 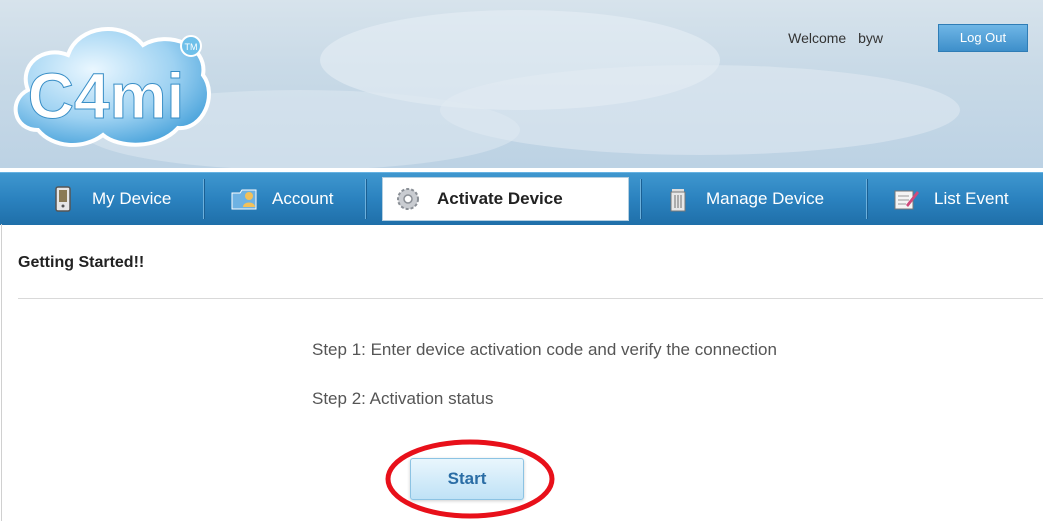 I want to click on nav-label: Manage Device, so click(x=765, y=198).